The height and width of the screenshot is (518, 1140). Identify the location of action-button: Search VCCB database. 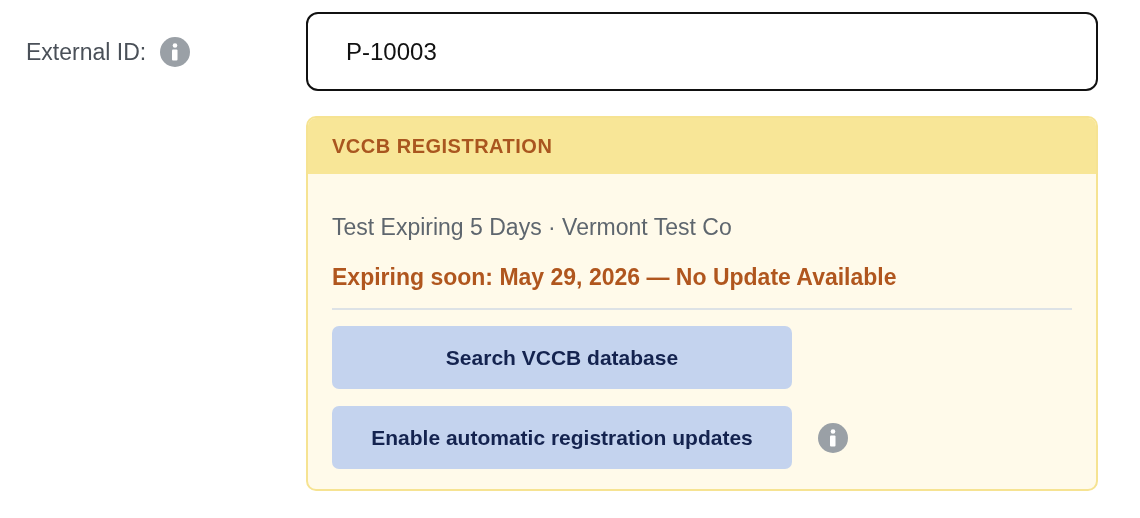
(562, 357).